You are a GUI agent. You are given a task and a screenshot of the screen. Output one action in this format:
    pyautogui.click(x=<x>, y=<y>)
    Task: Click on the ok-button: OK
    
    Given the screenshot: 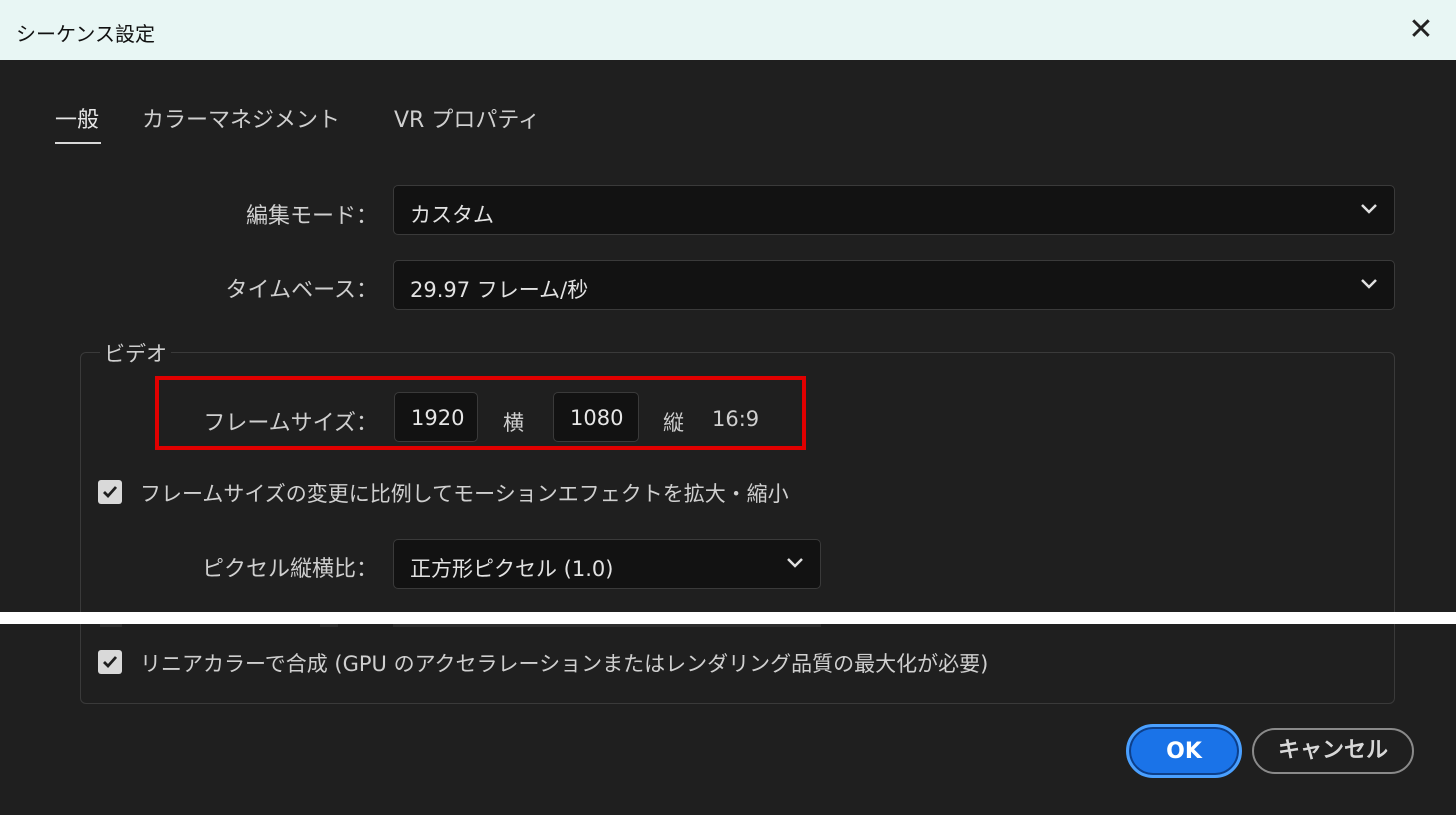 What is the action you would take?
    pyautogui.click(x=1184, y=751)
    